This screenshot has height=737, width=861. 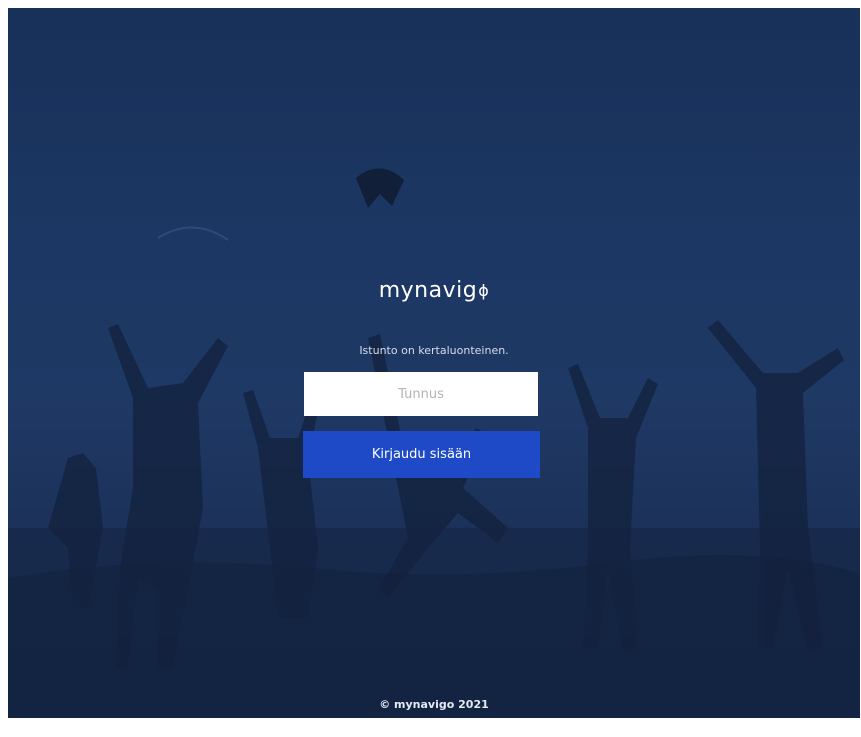 What do you see at coordinates (434, 350) in the screenshot?
I see `session-message: Istunto on kertaluonteinen.` at bounding box center [434, 350].